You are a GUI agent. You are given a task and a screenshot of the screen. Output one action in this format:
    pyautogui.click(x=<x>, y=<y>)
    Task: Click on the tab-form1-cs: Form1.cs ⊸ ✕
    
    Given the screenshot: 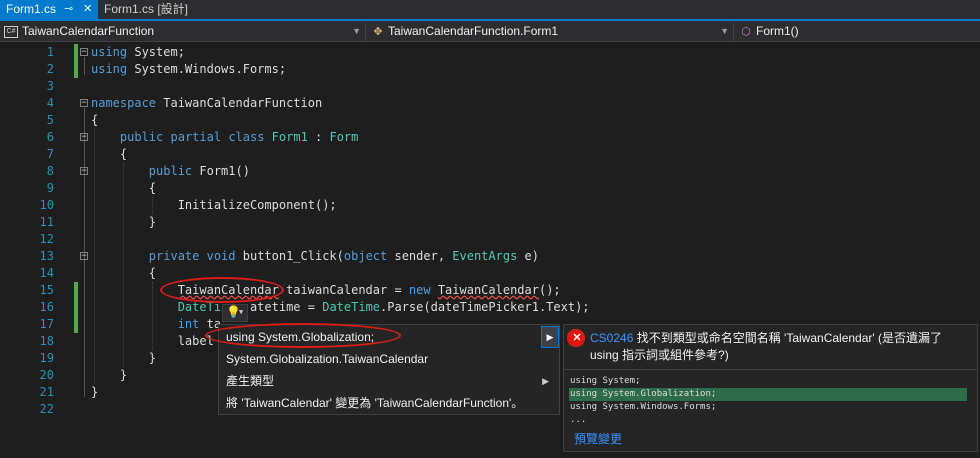 What is the action you would take?
    pyautogui.click(x=49, y=9)
    